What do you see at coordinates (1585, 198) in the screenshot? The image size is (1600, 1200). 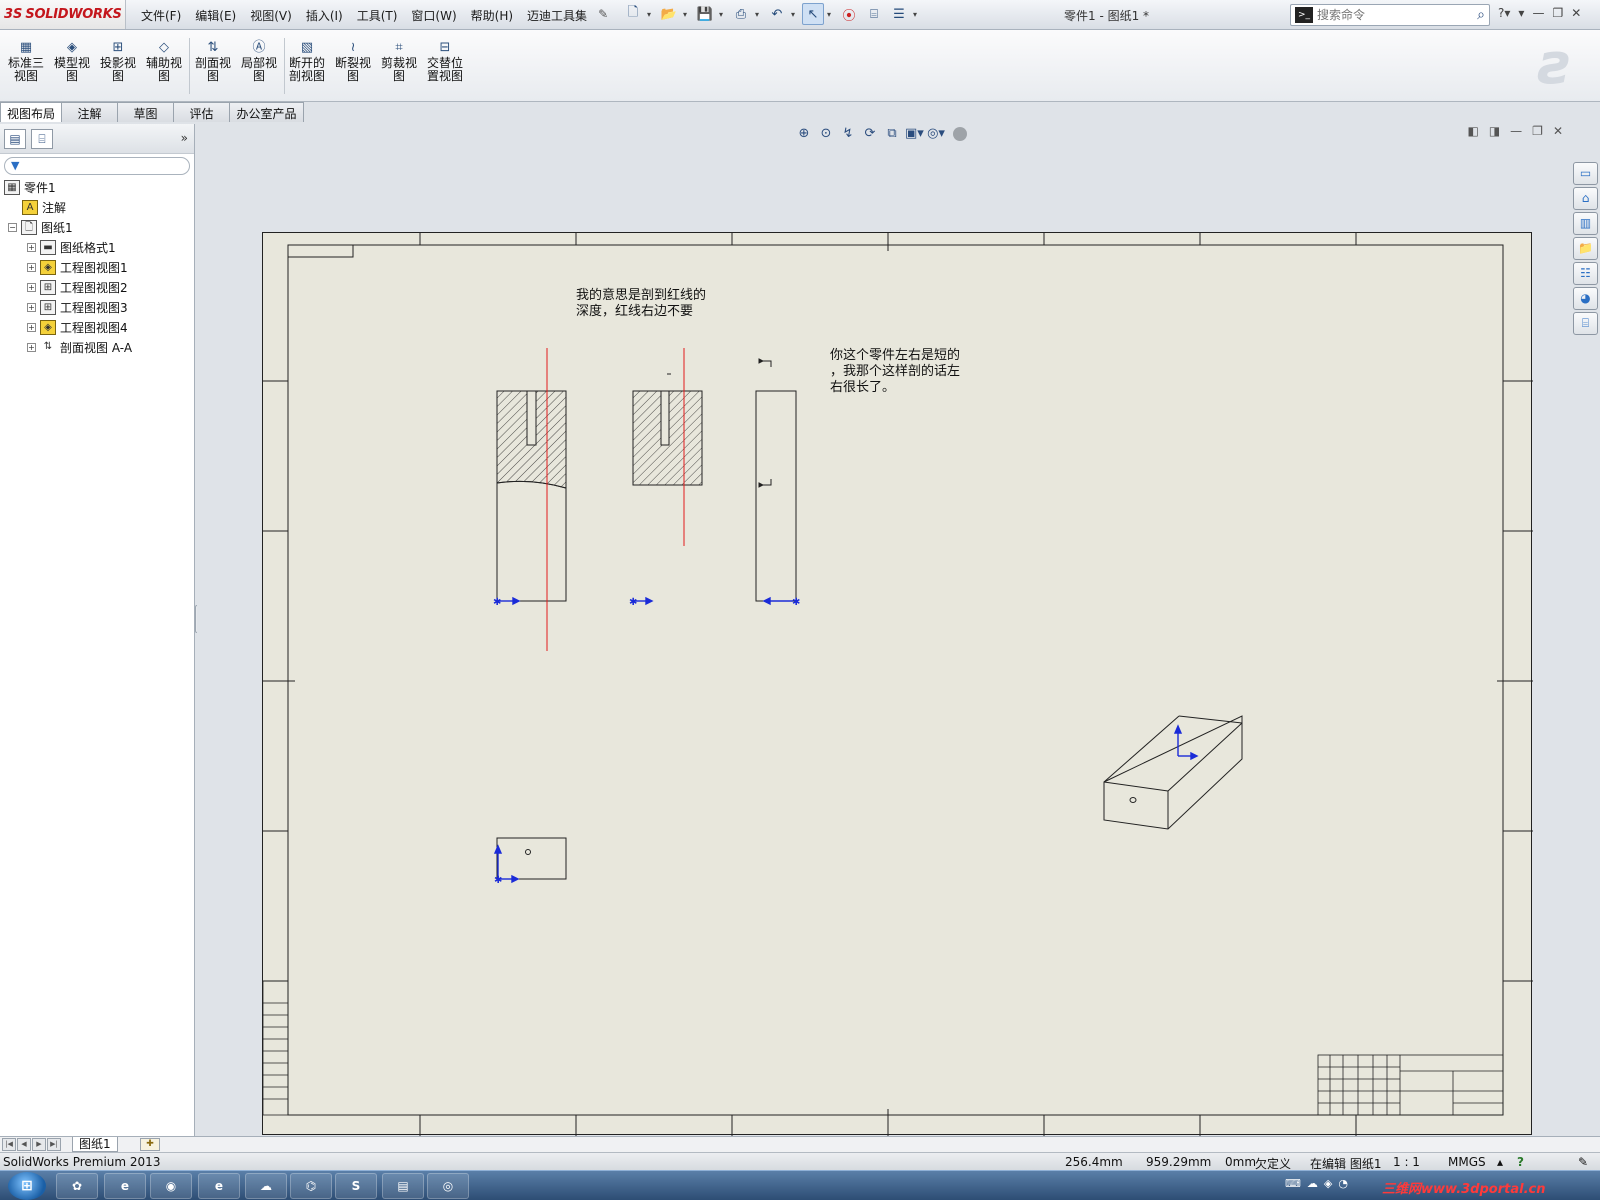 I see `home-icon: ⌂` at bounding box center [1585, 198].